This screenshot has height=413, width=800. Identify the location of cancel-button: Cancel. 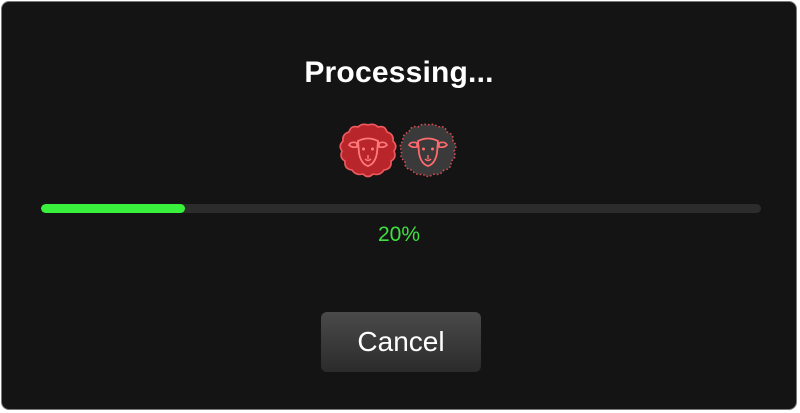
(401, 342).